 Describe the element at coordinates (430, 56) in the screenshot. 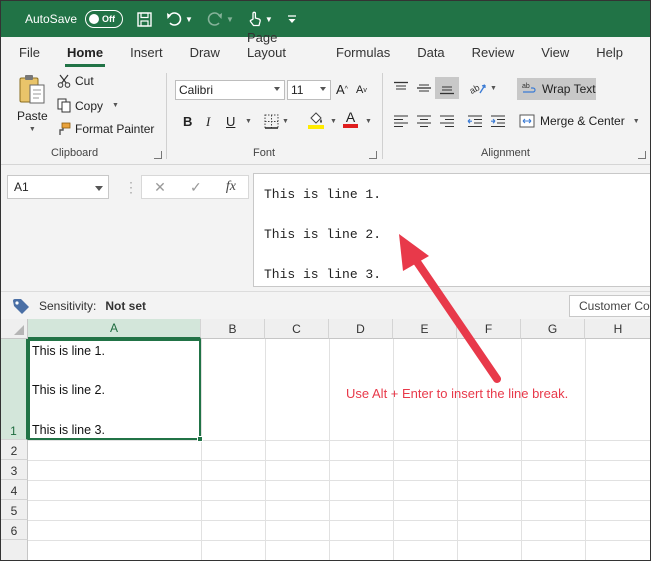

I see `tab-data: Data` at that location.